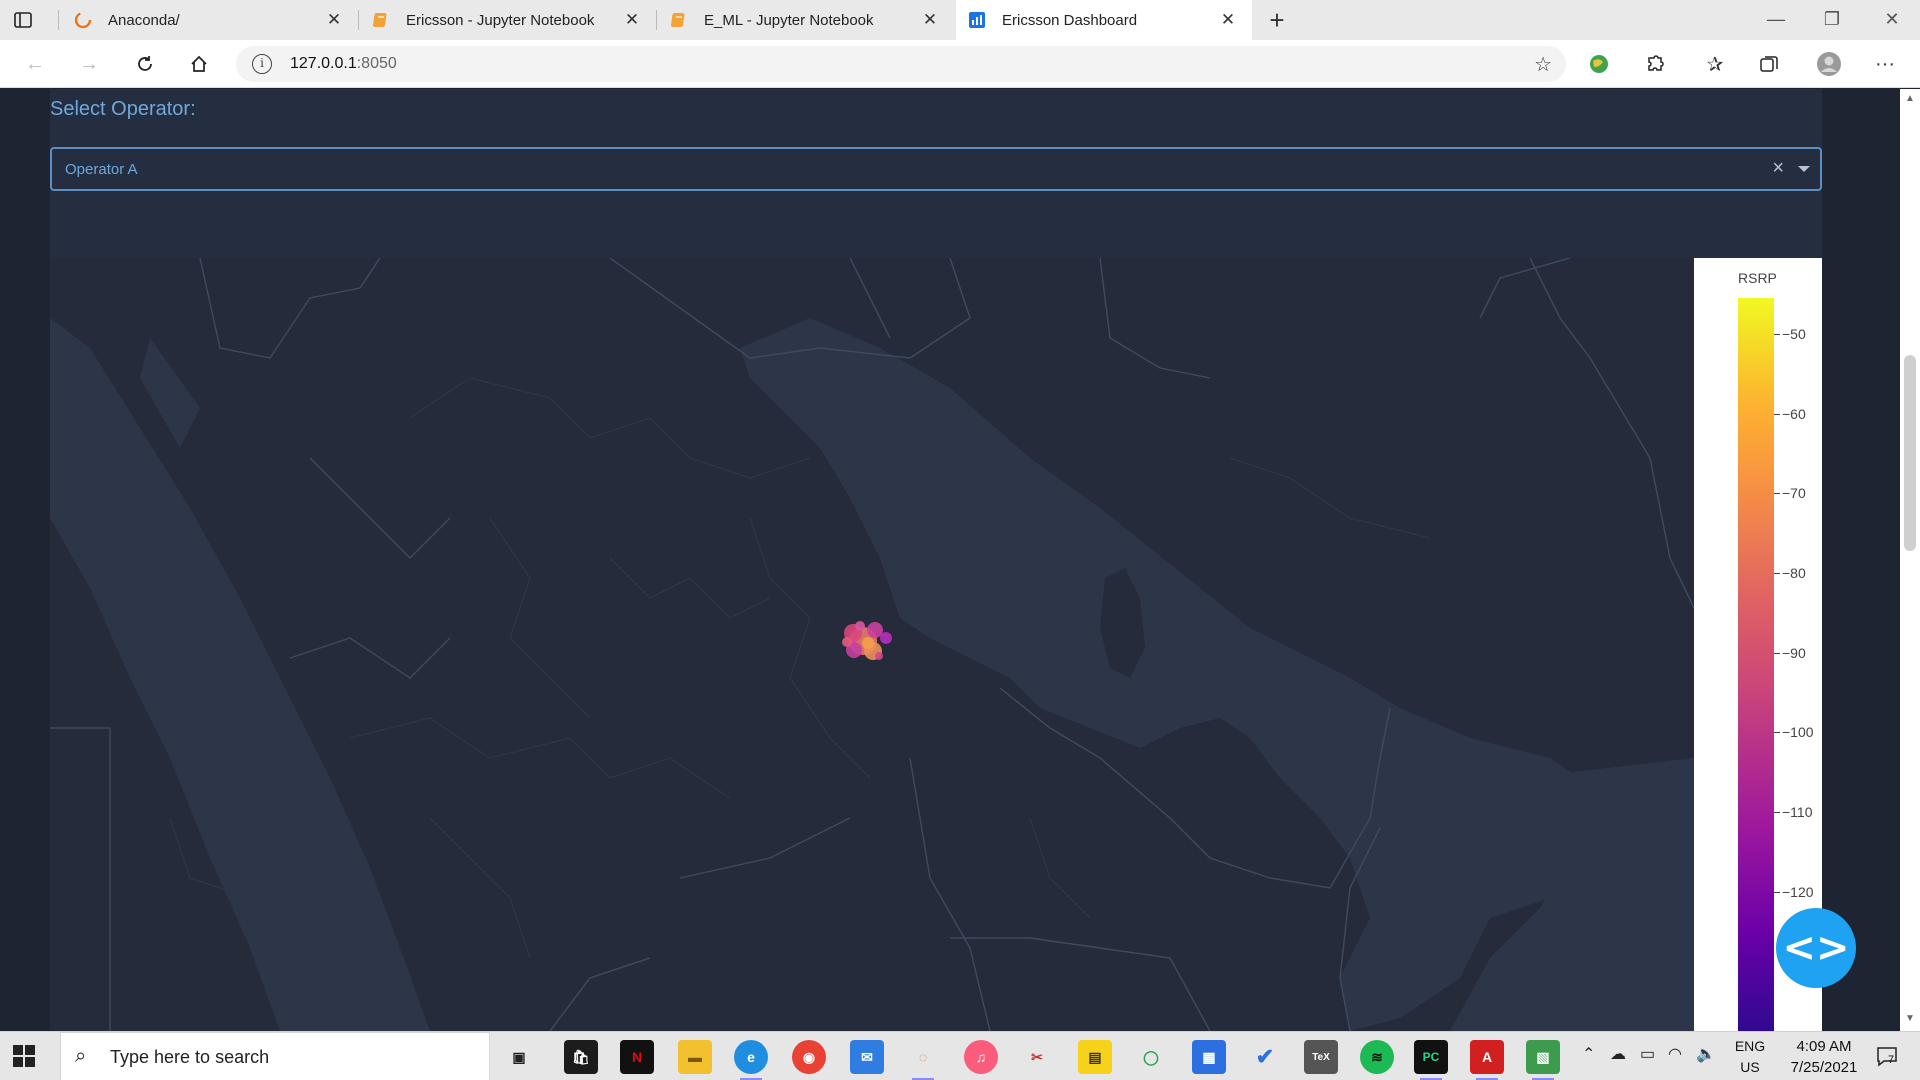 The image size is (1920, 1080). Describe the element at coordinates (210, 20) in the screenshot. I see `tab-anaconda: Anaconda/ ✕` at that location.